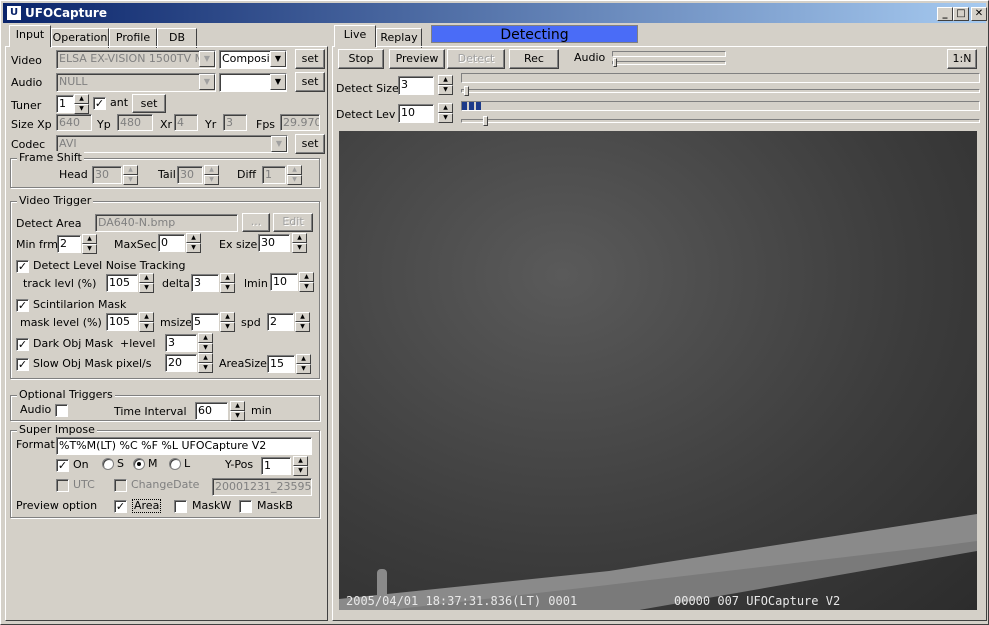  What do you see at coordinates (310, 144) in the screenshot?
I see `codec-set-button: set` at bounding box center [310, 144].